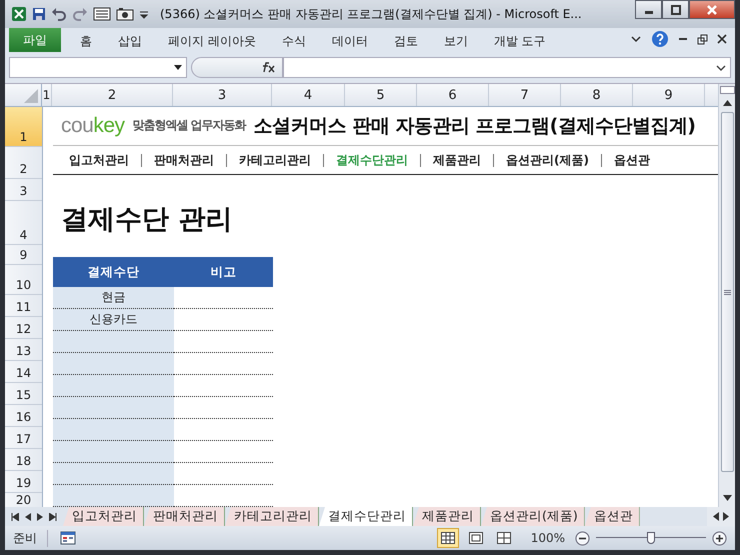  I want to click on sheet-heading: 소셜커머스 판매 자동관리 프로그램(결제수단별집계), so click(475, 126).